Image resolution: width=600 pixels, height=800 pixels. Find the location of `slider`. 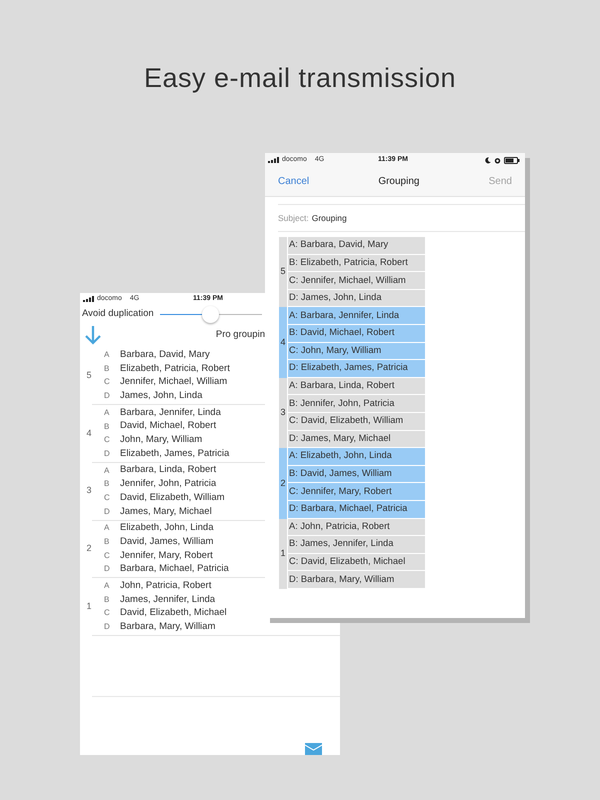

slider is located at coordinates (211, 314).